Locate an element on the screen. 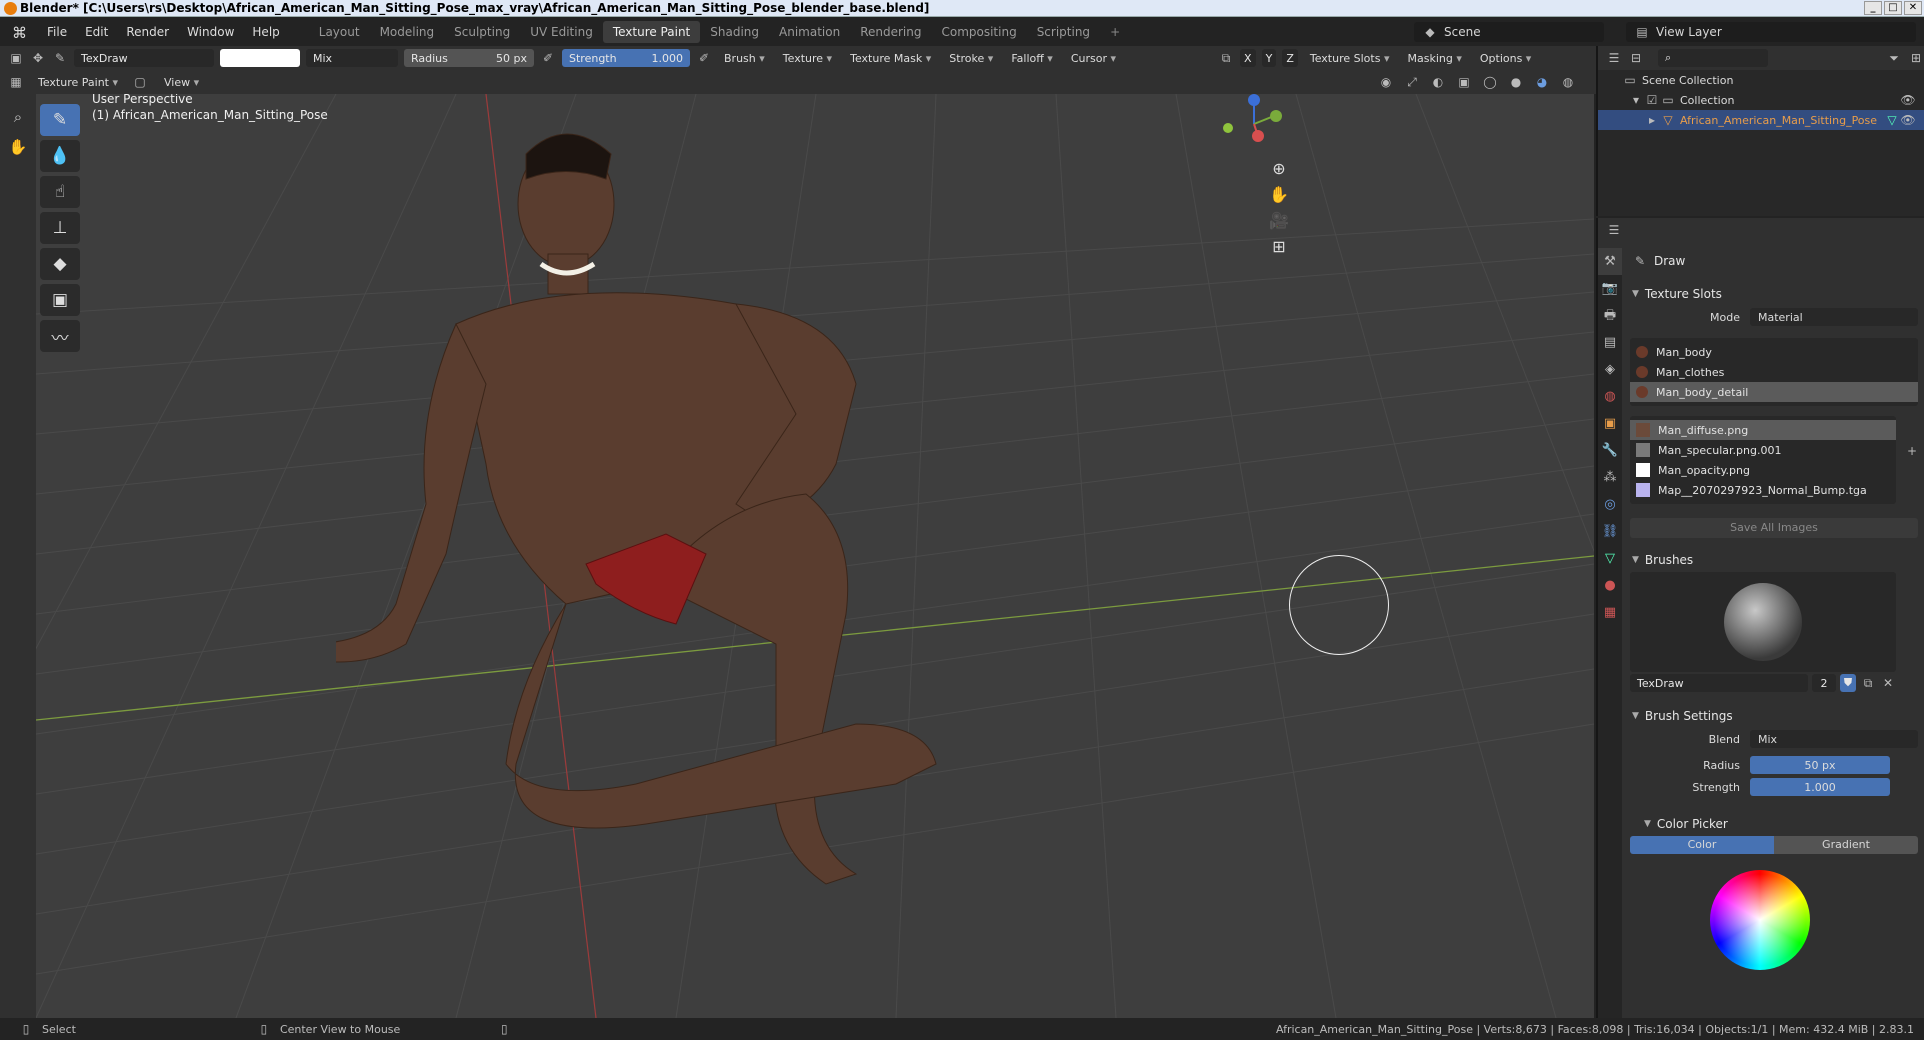  world-tab-icon: ◍ is located at coordinates (1610, 396).